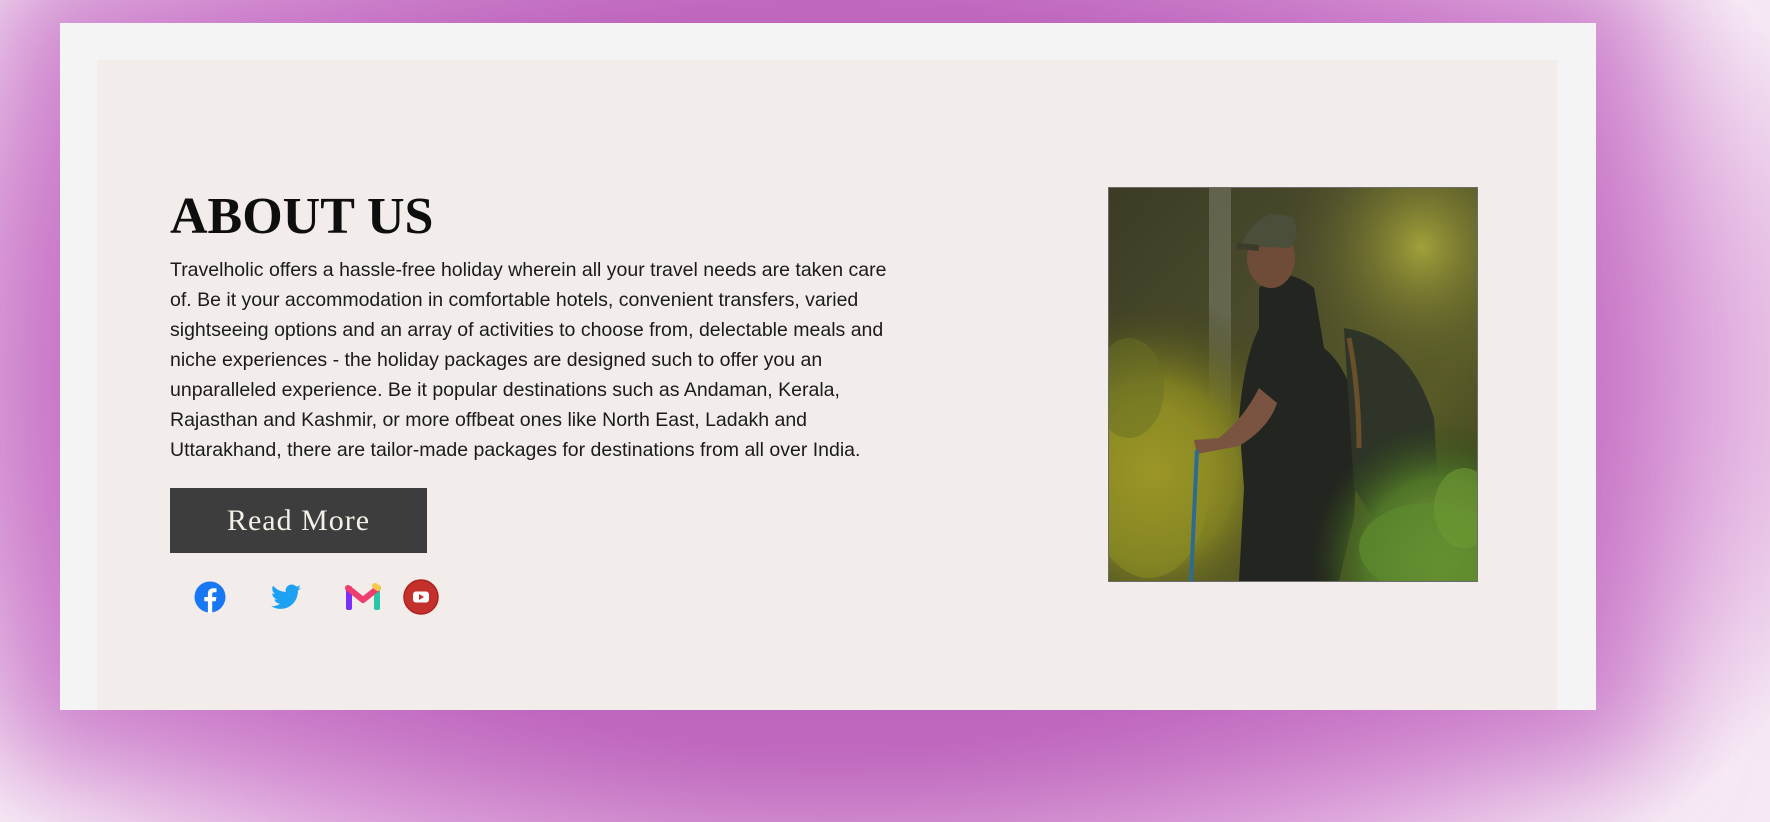  What do you see at coordinates (302, 216) in the screenshot?
I see `about-title: ABOUT US` at bounding box center [302, 216].